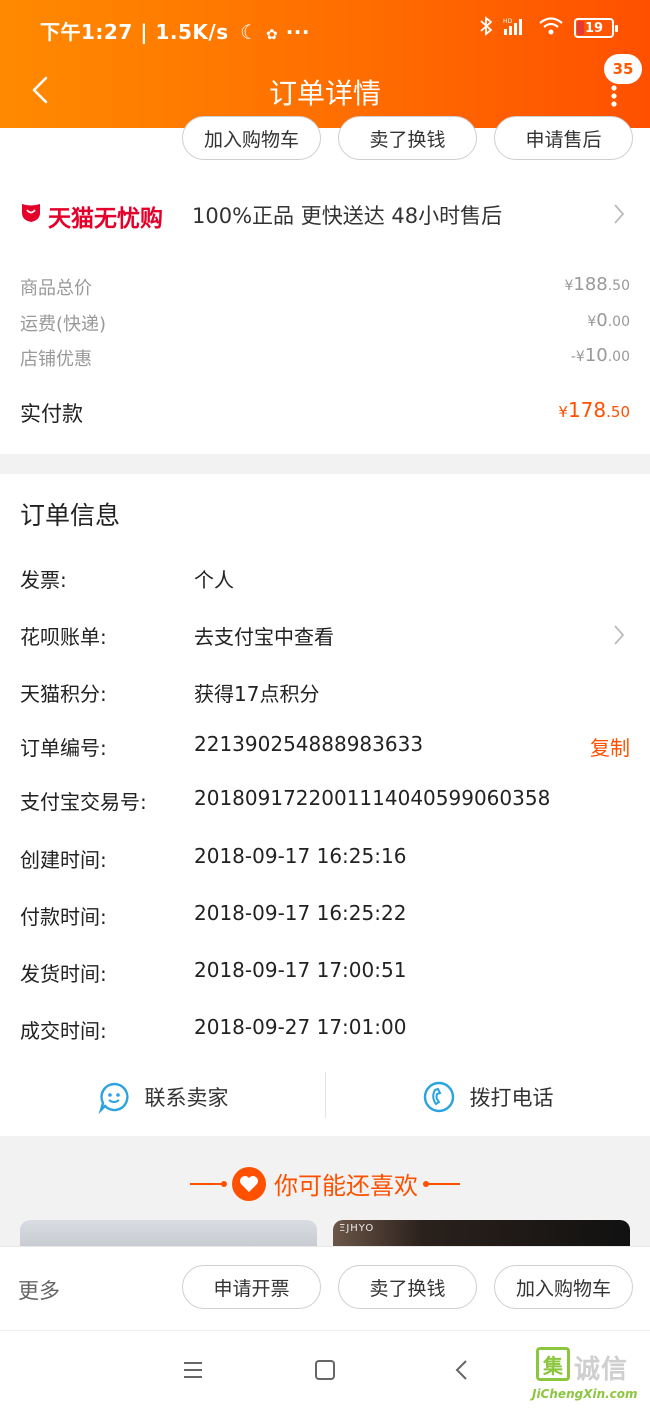 This screenshot has height=1408, width=650. What do you see at coordinates (213, 1029) in the screenshot?
I see `closed-time-row: 成交时间: 2018-09-27 17:01:00` at bounding box center [213, 1029].